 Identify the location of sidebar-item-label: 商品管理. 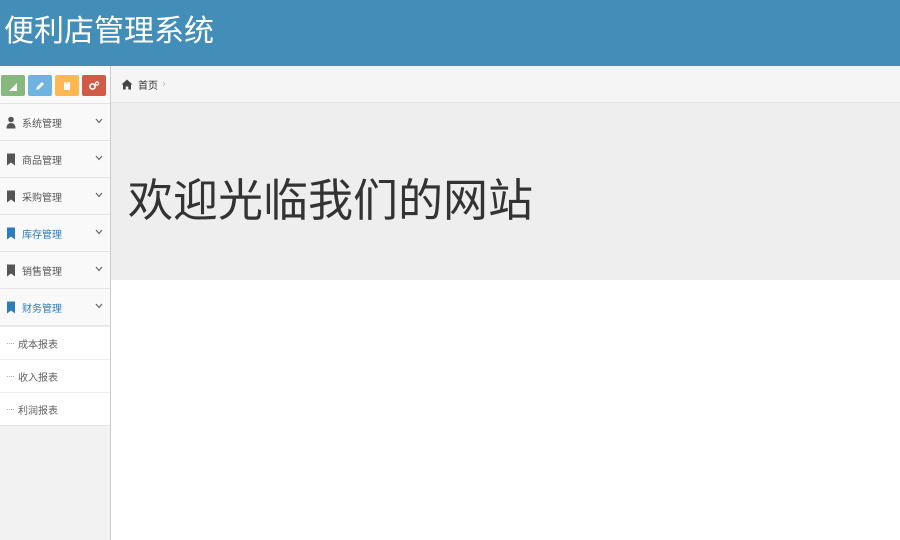
(42, 161).